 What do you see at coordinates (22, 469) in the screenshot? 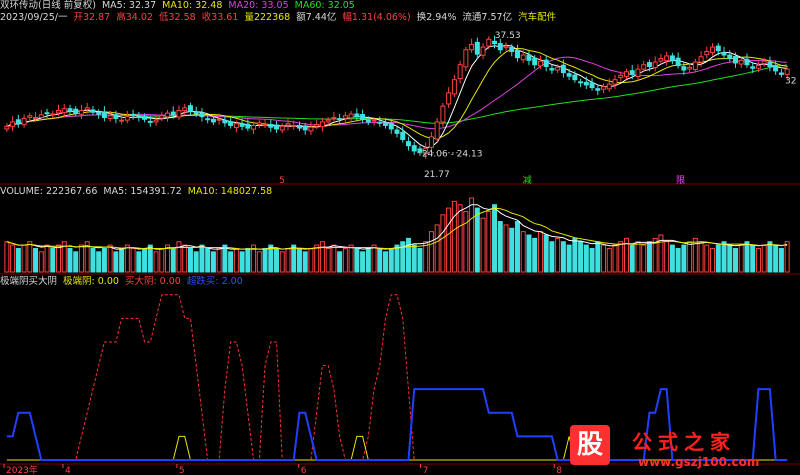
I see `x-tick-label: 2023年` at bounding box center [22, 469].